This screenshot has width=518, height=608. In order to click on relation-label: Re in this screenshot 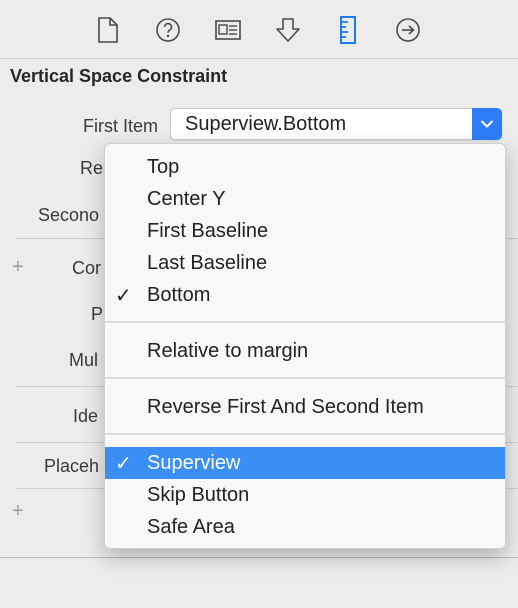, I will do `click(92, 168)`.